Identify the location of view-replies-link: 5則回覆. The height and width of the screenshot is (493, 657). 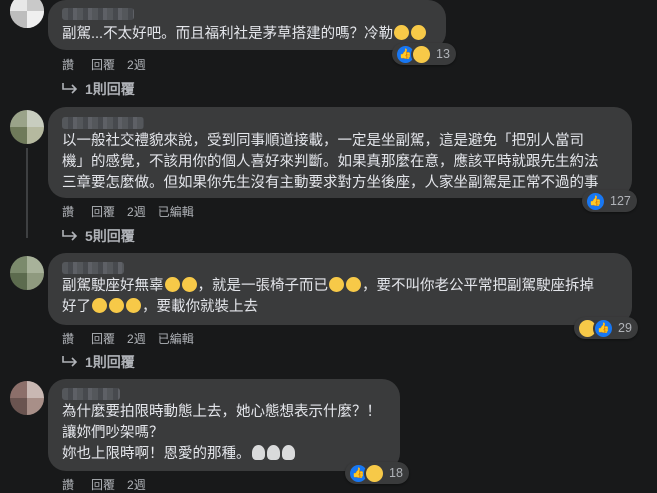
(98, 236).